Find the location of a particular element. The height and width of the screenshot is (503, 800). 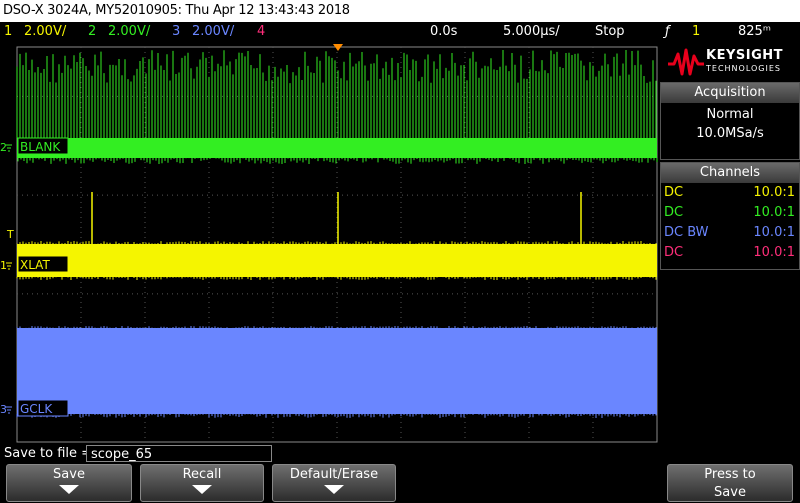

press-to-label: Press to is located at coordinates (730, 474).